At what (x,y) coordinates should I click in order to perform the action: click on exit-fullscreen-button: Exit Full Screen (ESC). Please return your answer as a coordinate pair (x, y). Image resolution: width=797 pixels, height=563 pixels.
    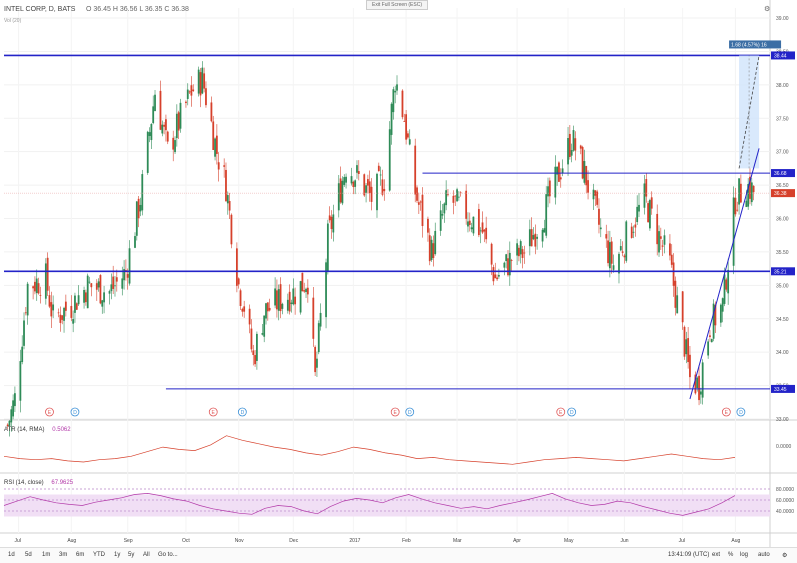
    Looking at the image, I should click on (397, 5).